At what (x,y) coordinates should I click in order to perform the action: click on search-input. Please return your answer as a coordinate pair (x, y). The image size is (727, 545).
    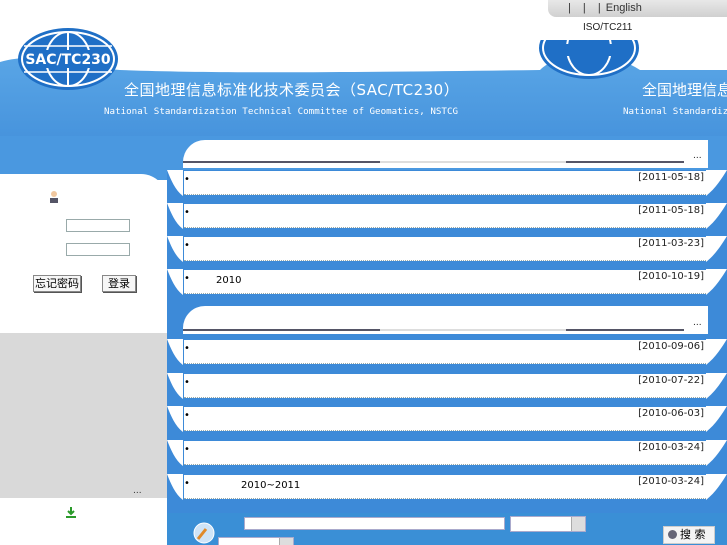
    Looking at the image, I should click on (374, 523).